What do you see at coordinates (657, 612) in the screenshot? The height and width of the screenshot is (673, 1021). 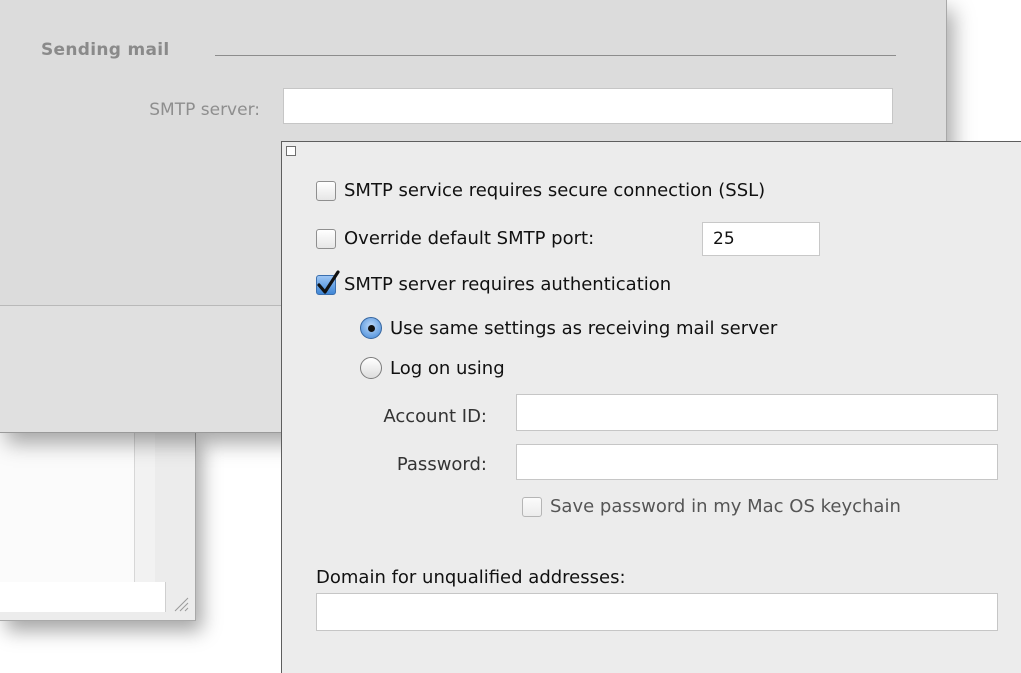 I see `domain-input` at bounding box center [657, 612].